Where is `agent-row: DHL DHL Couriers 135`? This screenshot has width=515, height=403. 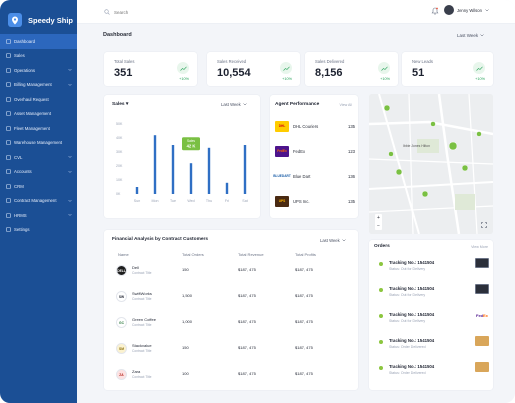
agent-row: DHL DHL Couriers 135 is located at coordinates (315, 126).